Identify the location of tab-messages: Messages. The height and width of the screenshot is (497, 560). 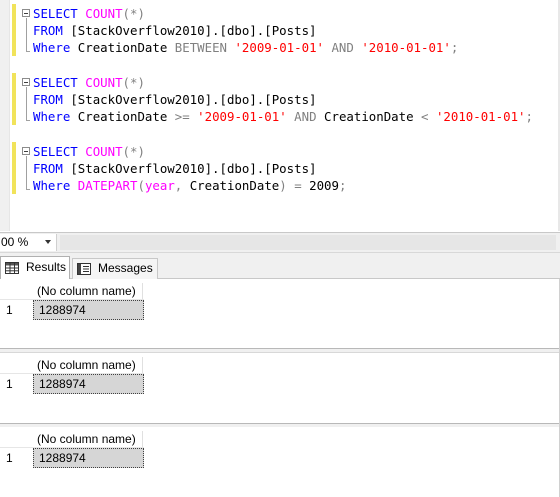
(115, 268).